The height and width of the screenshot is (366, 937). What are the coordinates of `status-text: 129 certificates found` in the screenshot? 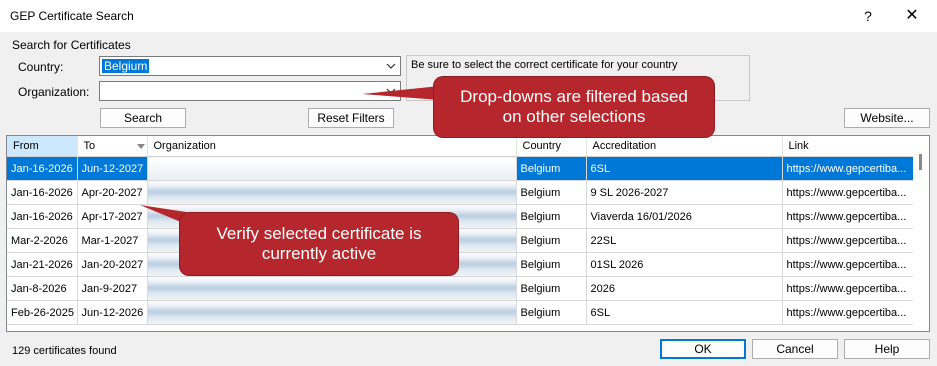 It's located at (64, 351).